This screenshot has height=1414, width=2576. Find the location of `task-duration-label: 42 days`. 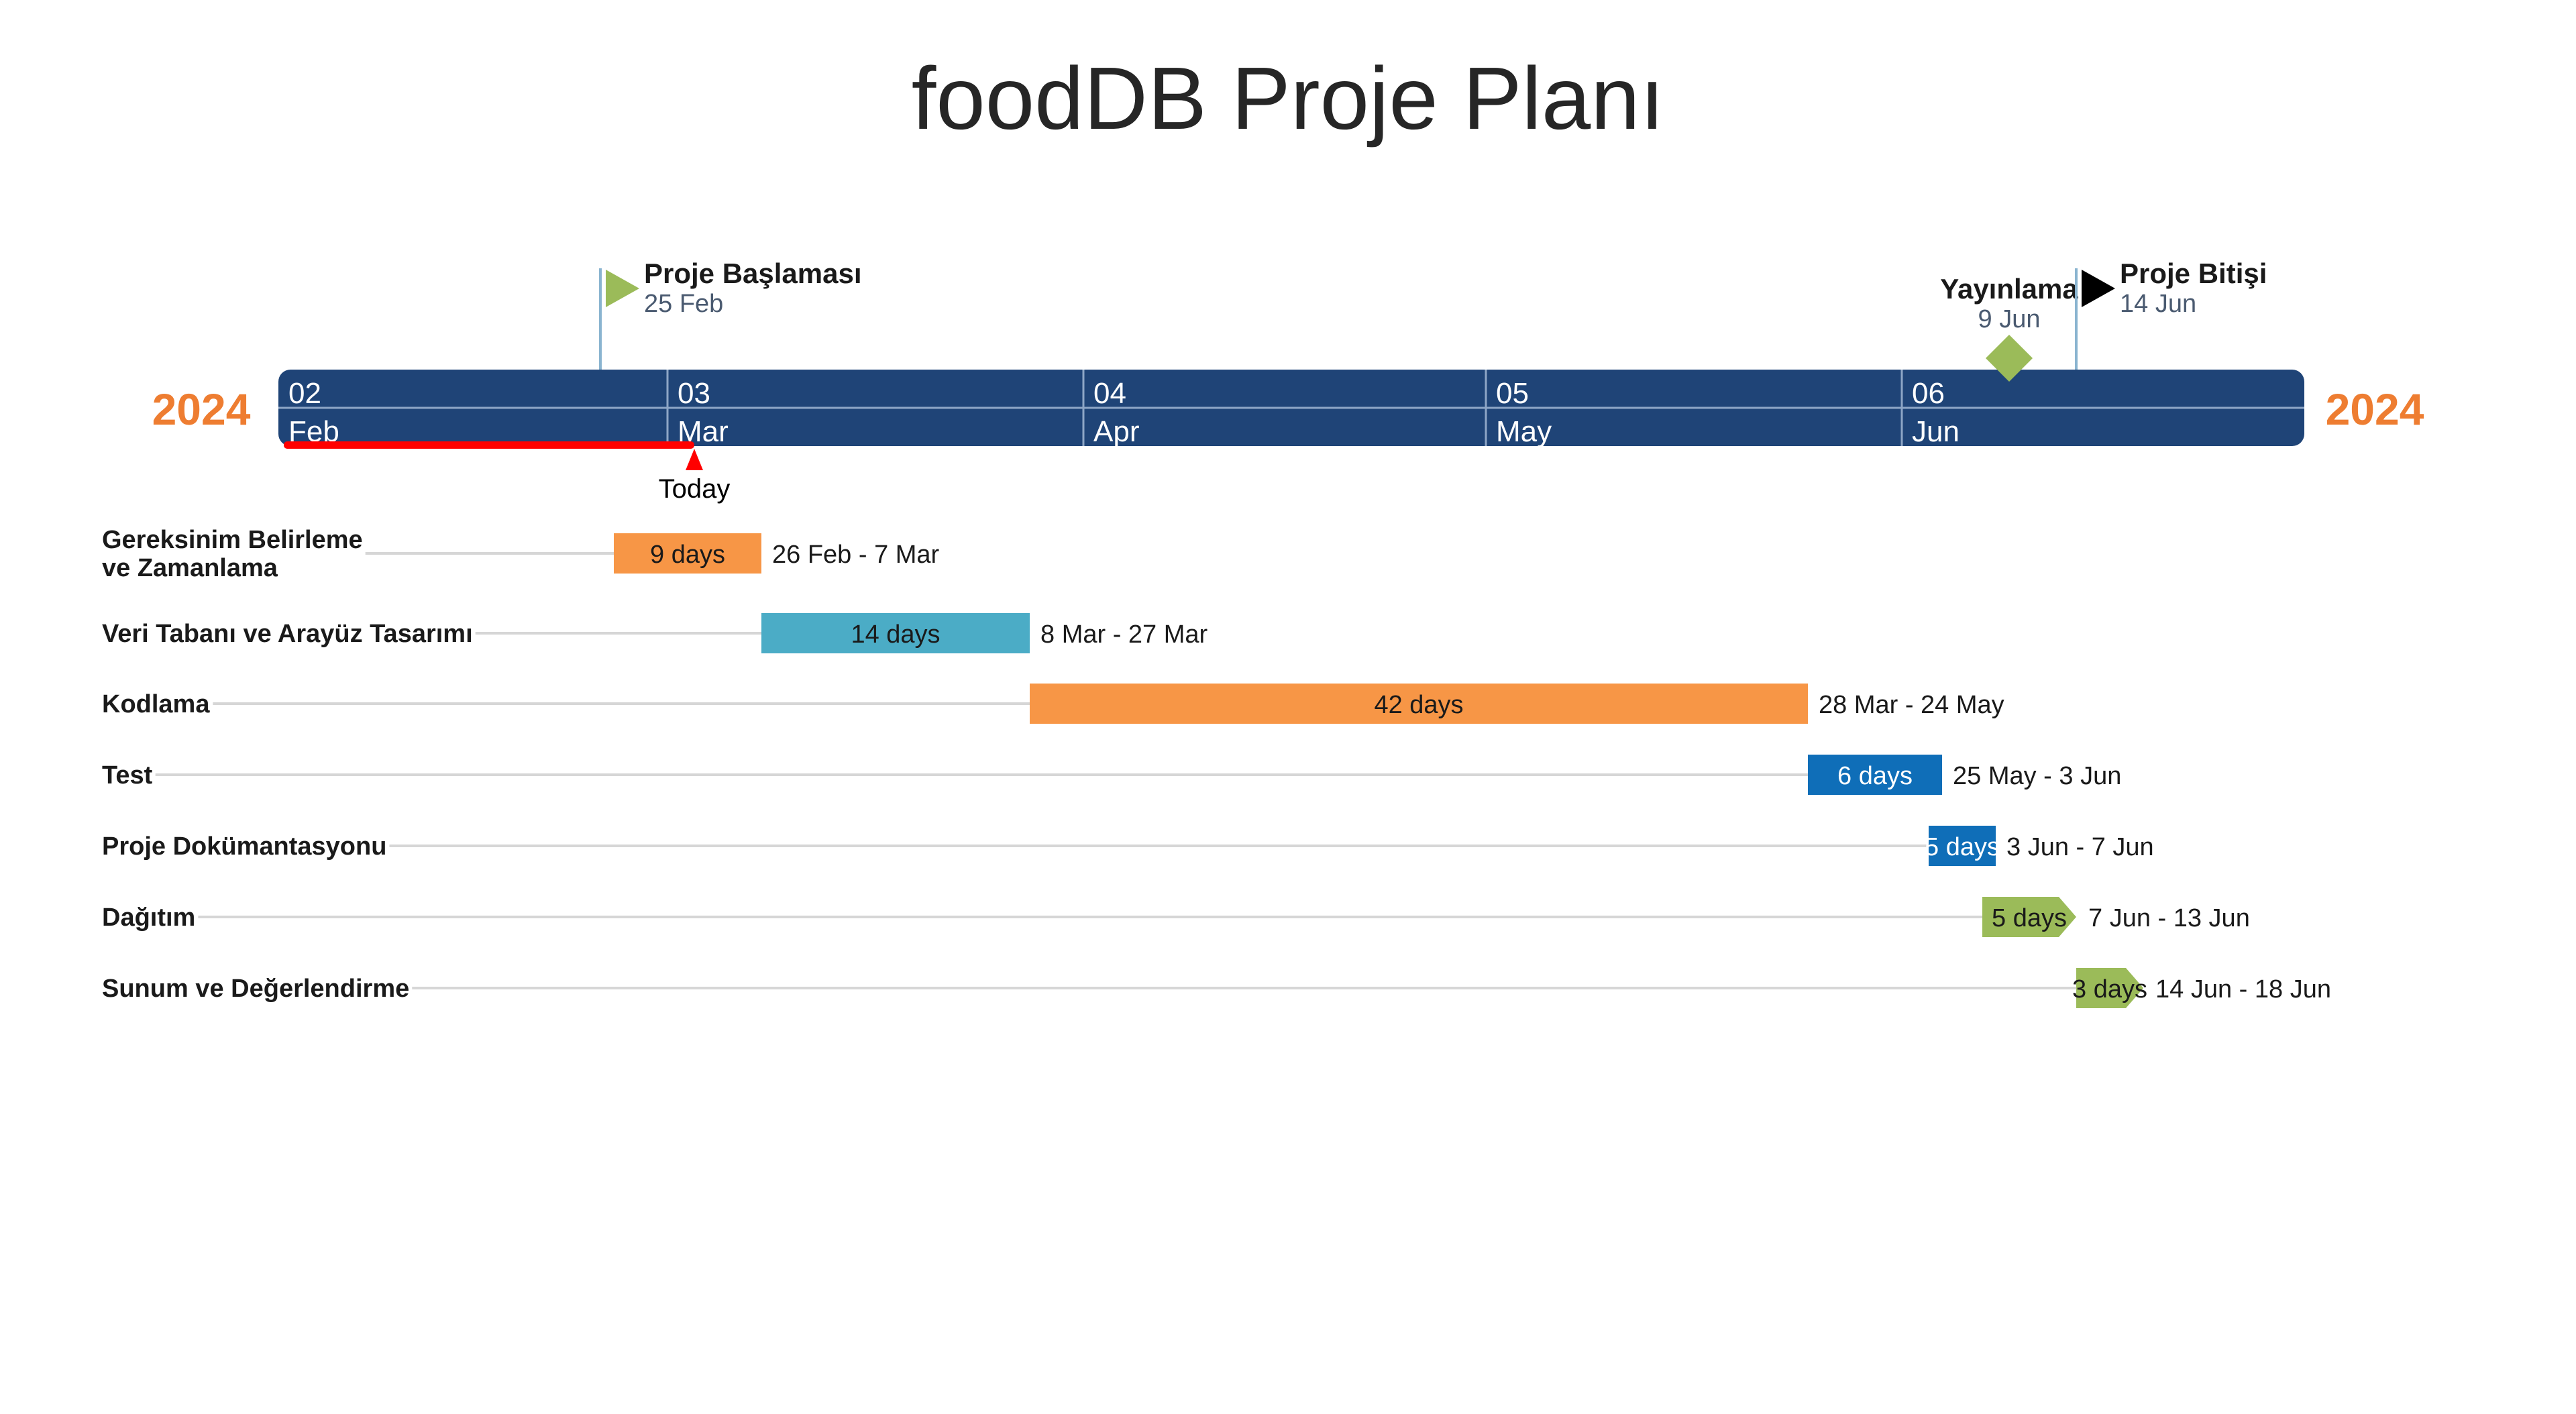

task-duration-label: 42 days is located at coordinates (1418, 705).